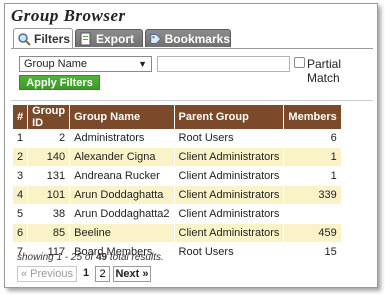 The height and width of the screenshot is (294, 385). What do you see at coordinates (132, 274) in the screenshot?
I see `next-page-button: Next »` at bounding box center [132, 274].